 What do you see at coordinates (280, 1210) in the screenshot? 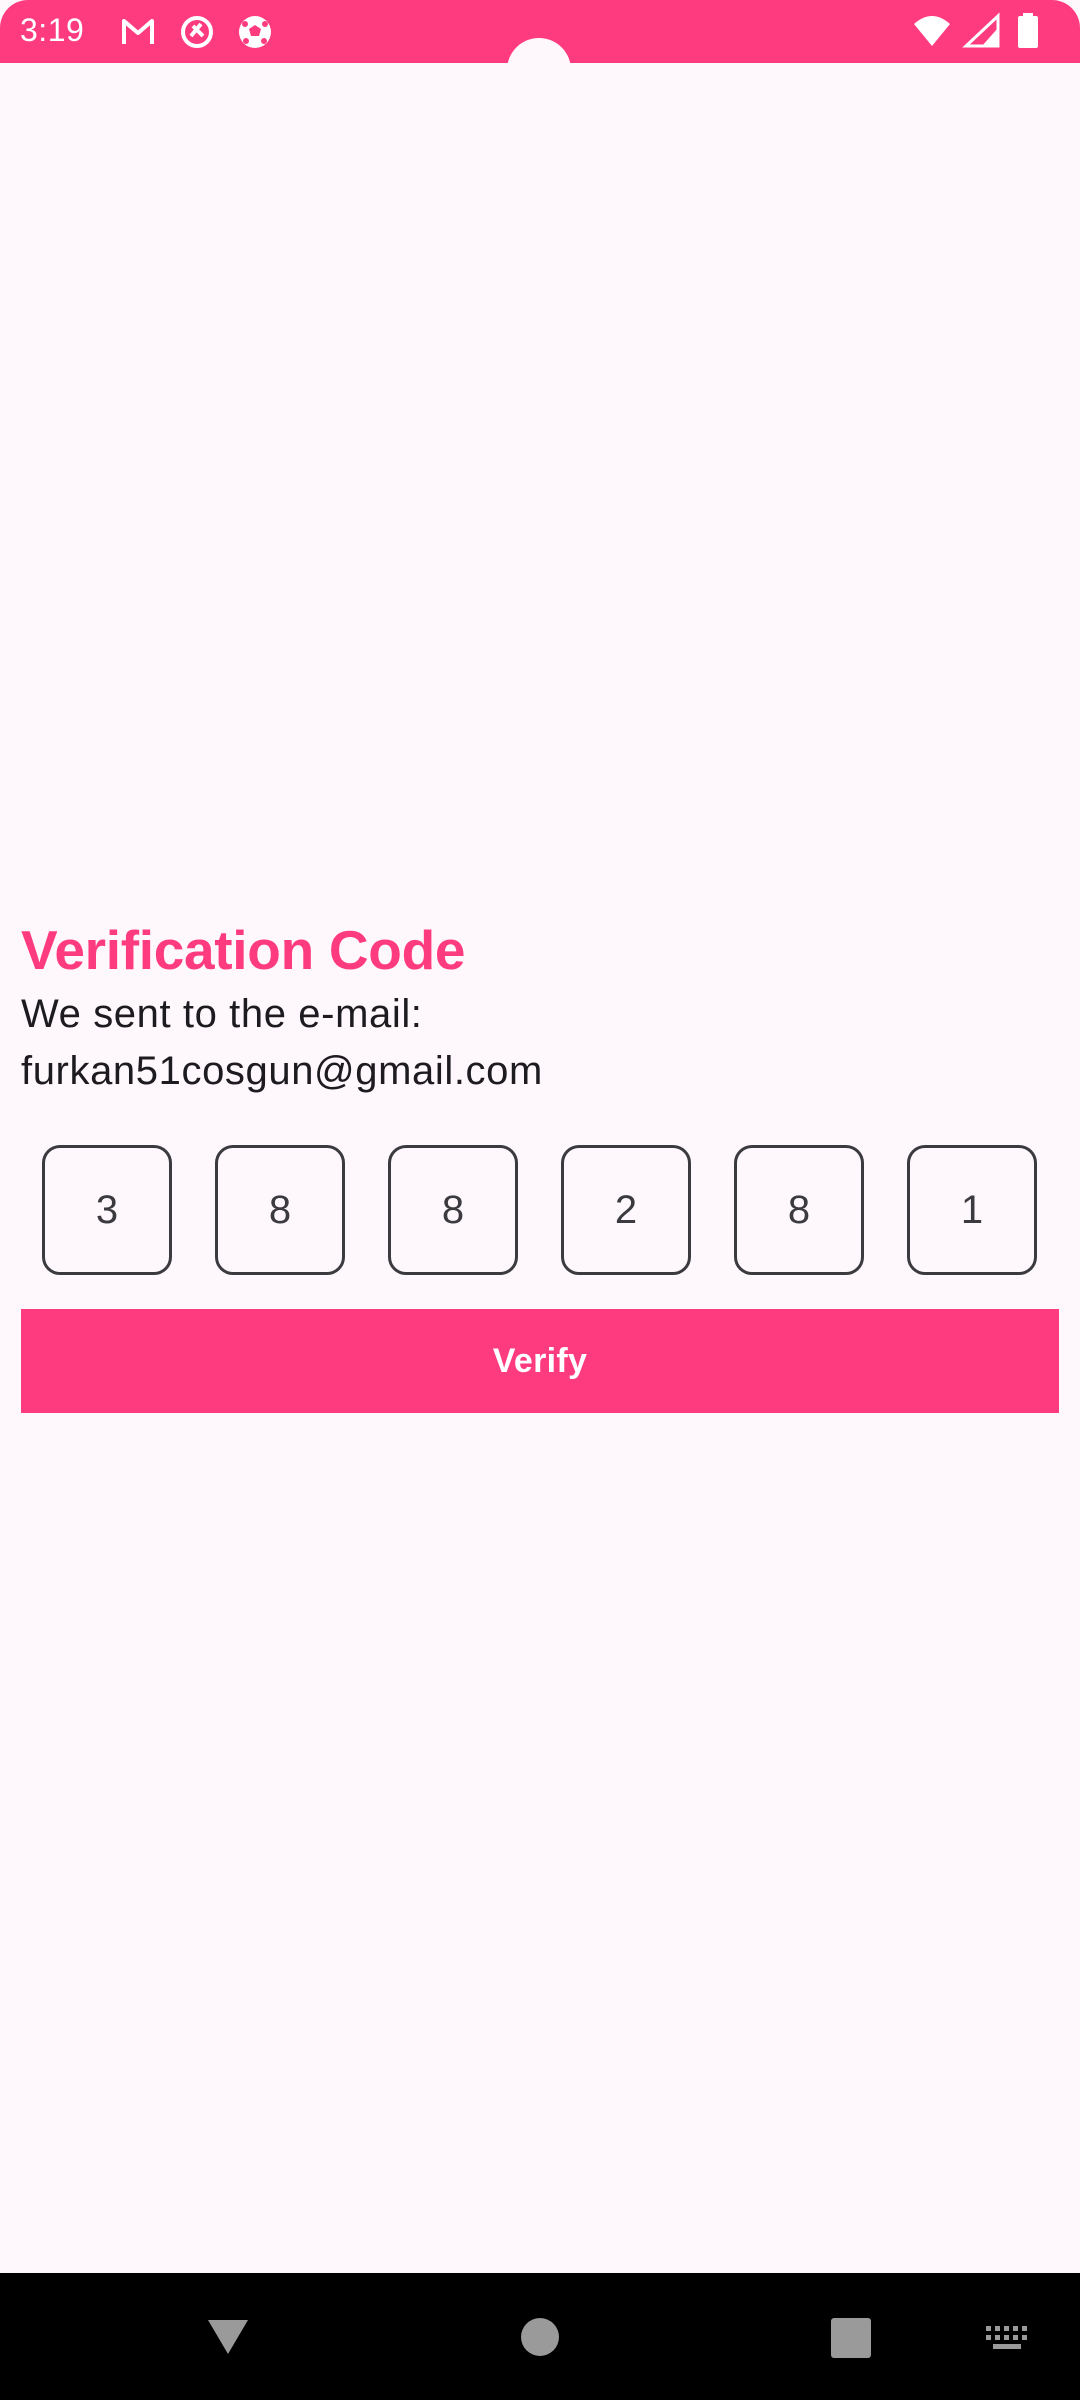
I see `code-digit-2: 8` at bounding box center [280, 1210].